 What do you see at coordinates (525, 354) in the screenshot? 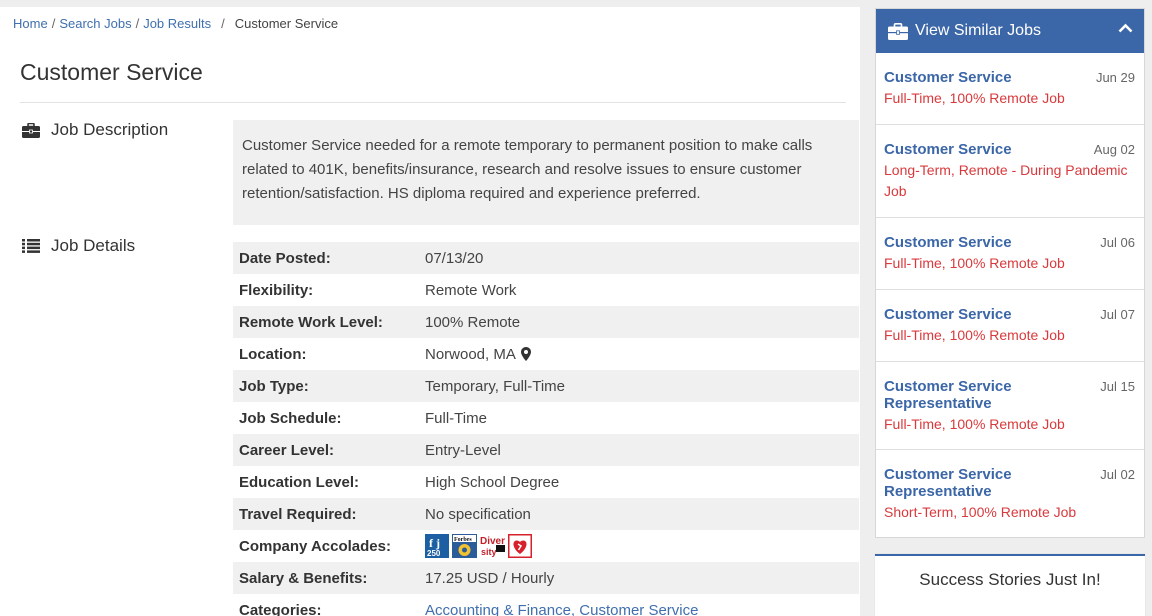
I see `map-marker-icon` at bounding box center [525, 354].